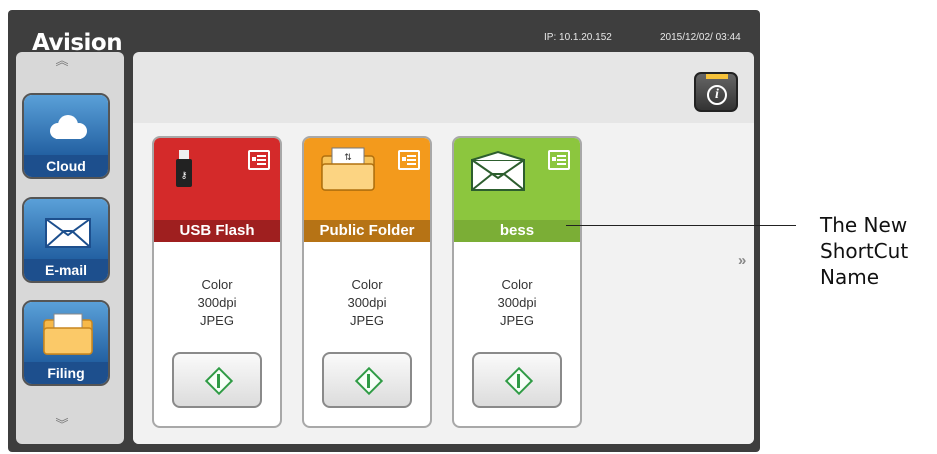 The image size is (937, 454). I want to click on callout-line-1: The New, so click(864, 225).